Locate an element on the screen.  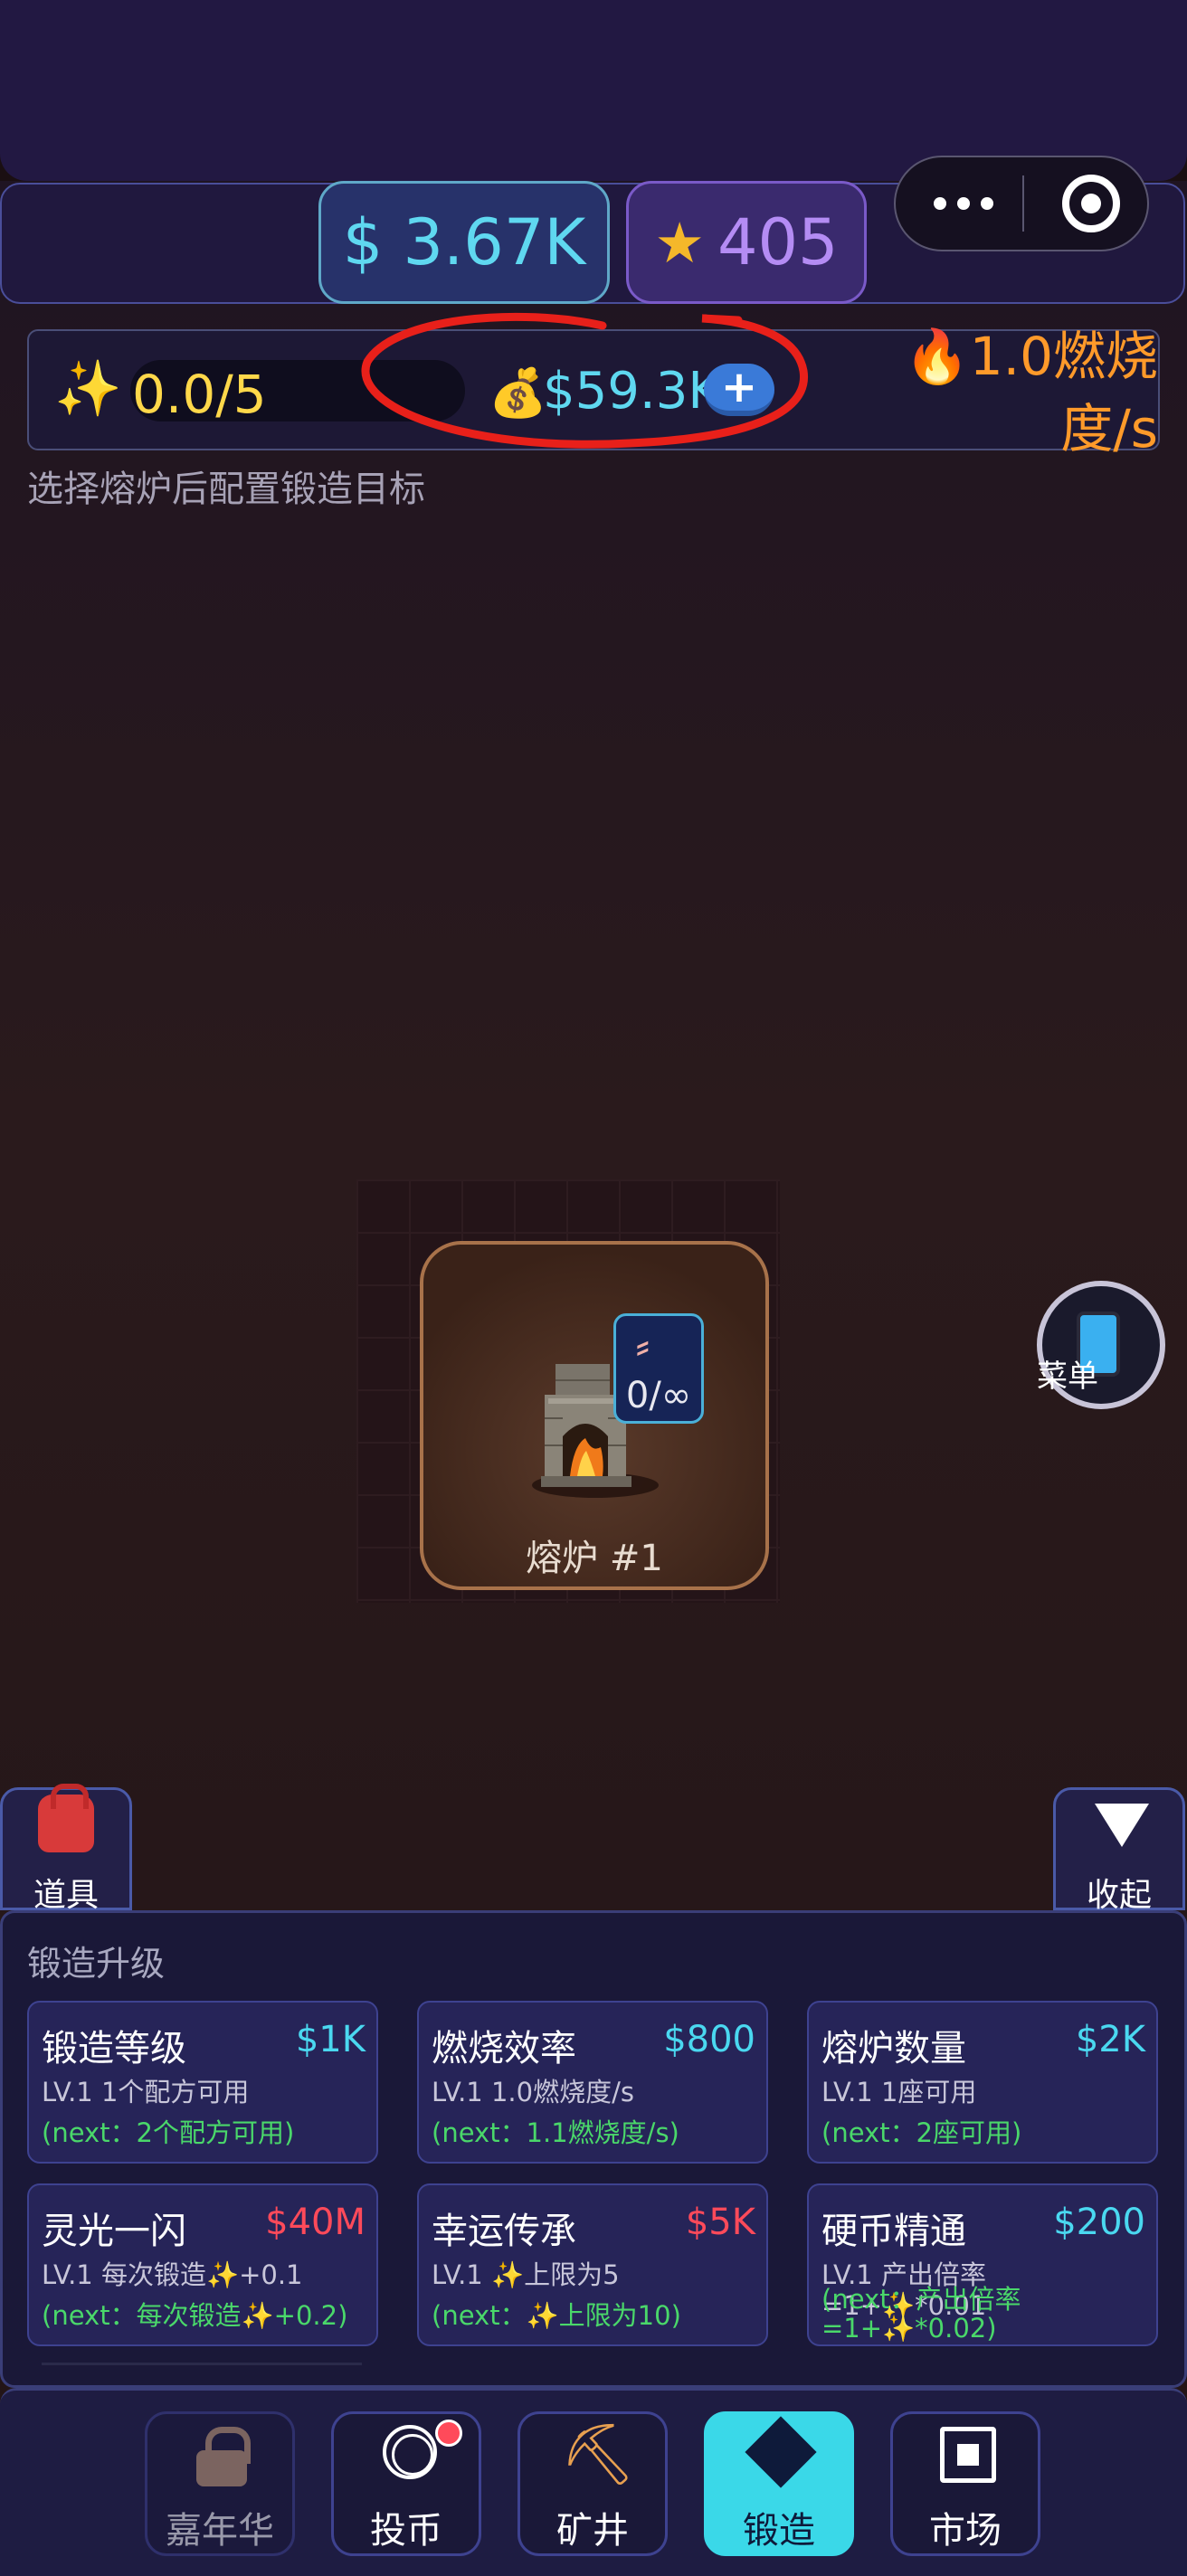
pickaxe-icon: ⛏ is located at coordinates (598, 2454).